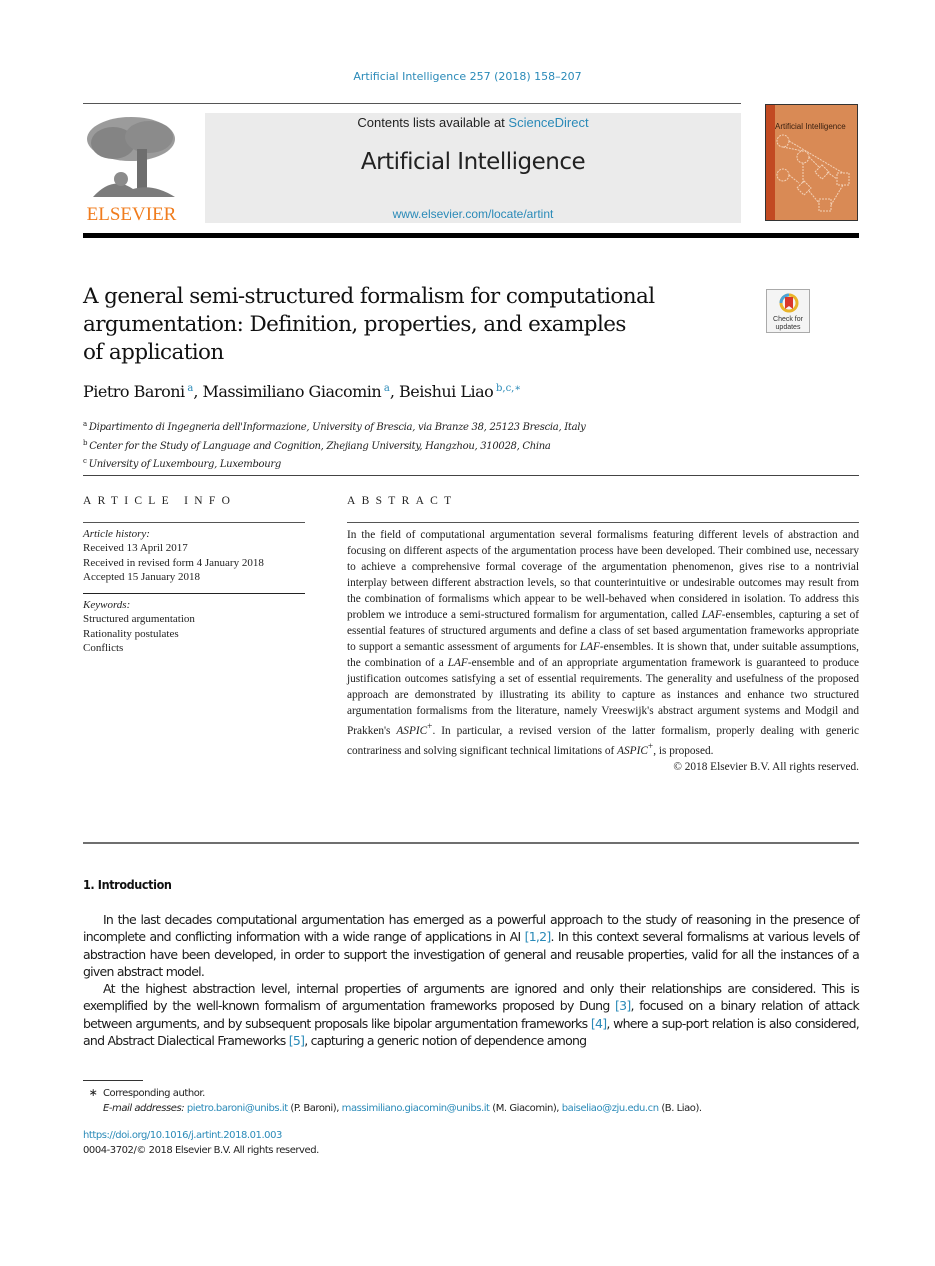  What do you see at coordinates (789, 303) in the screenshot?
I see `bookmark-ring-icon` at bounding box center [789, 303].